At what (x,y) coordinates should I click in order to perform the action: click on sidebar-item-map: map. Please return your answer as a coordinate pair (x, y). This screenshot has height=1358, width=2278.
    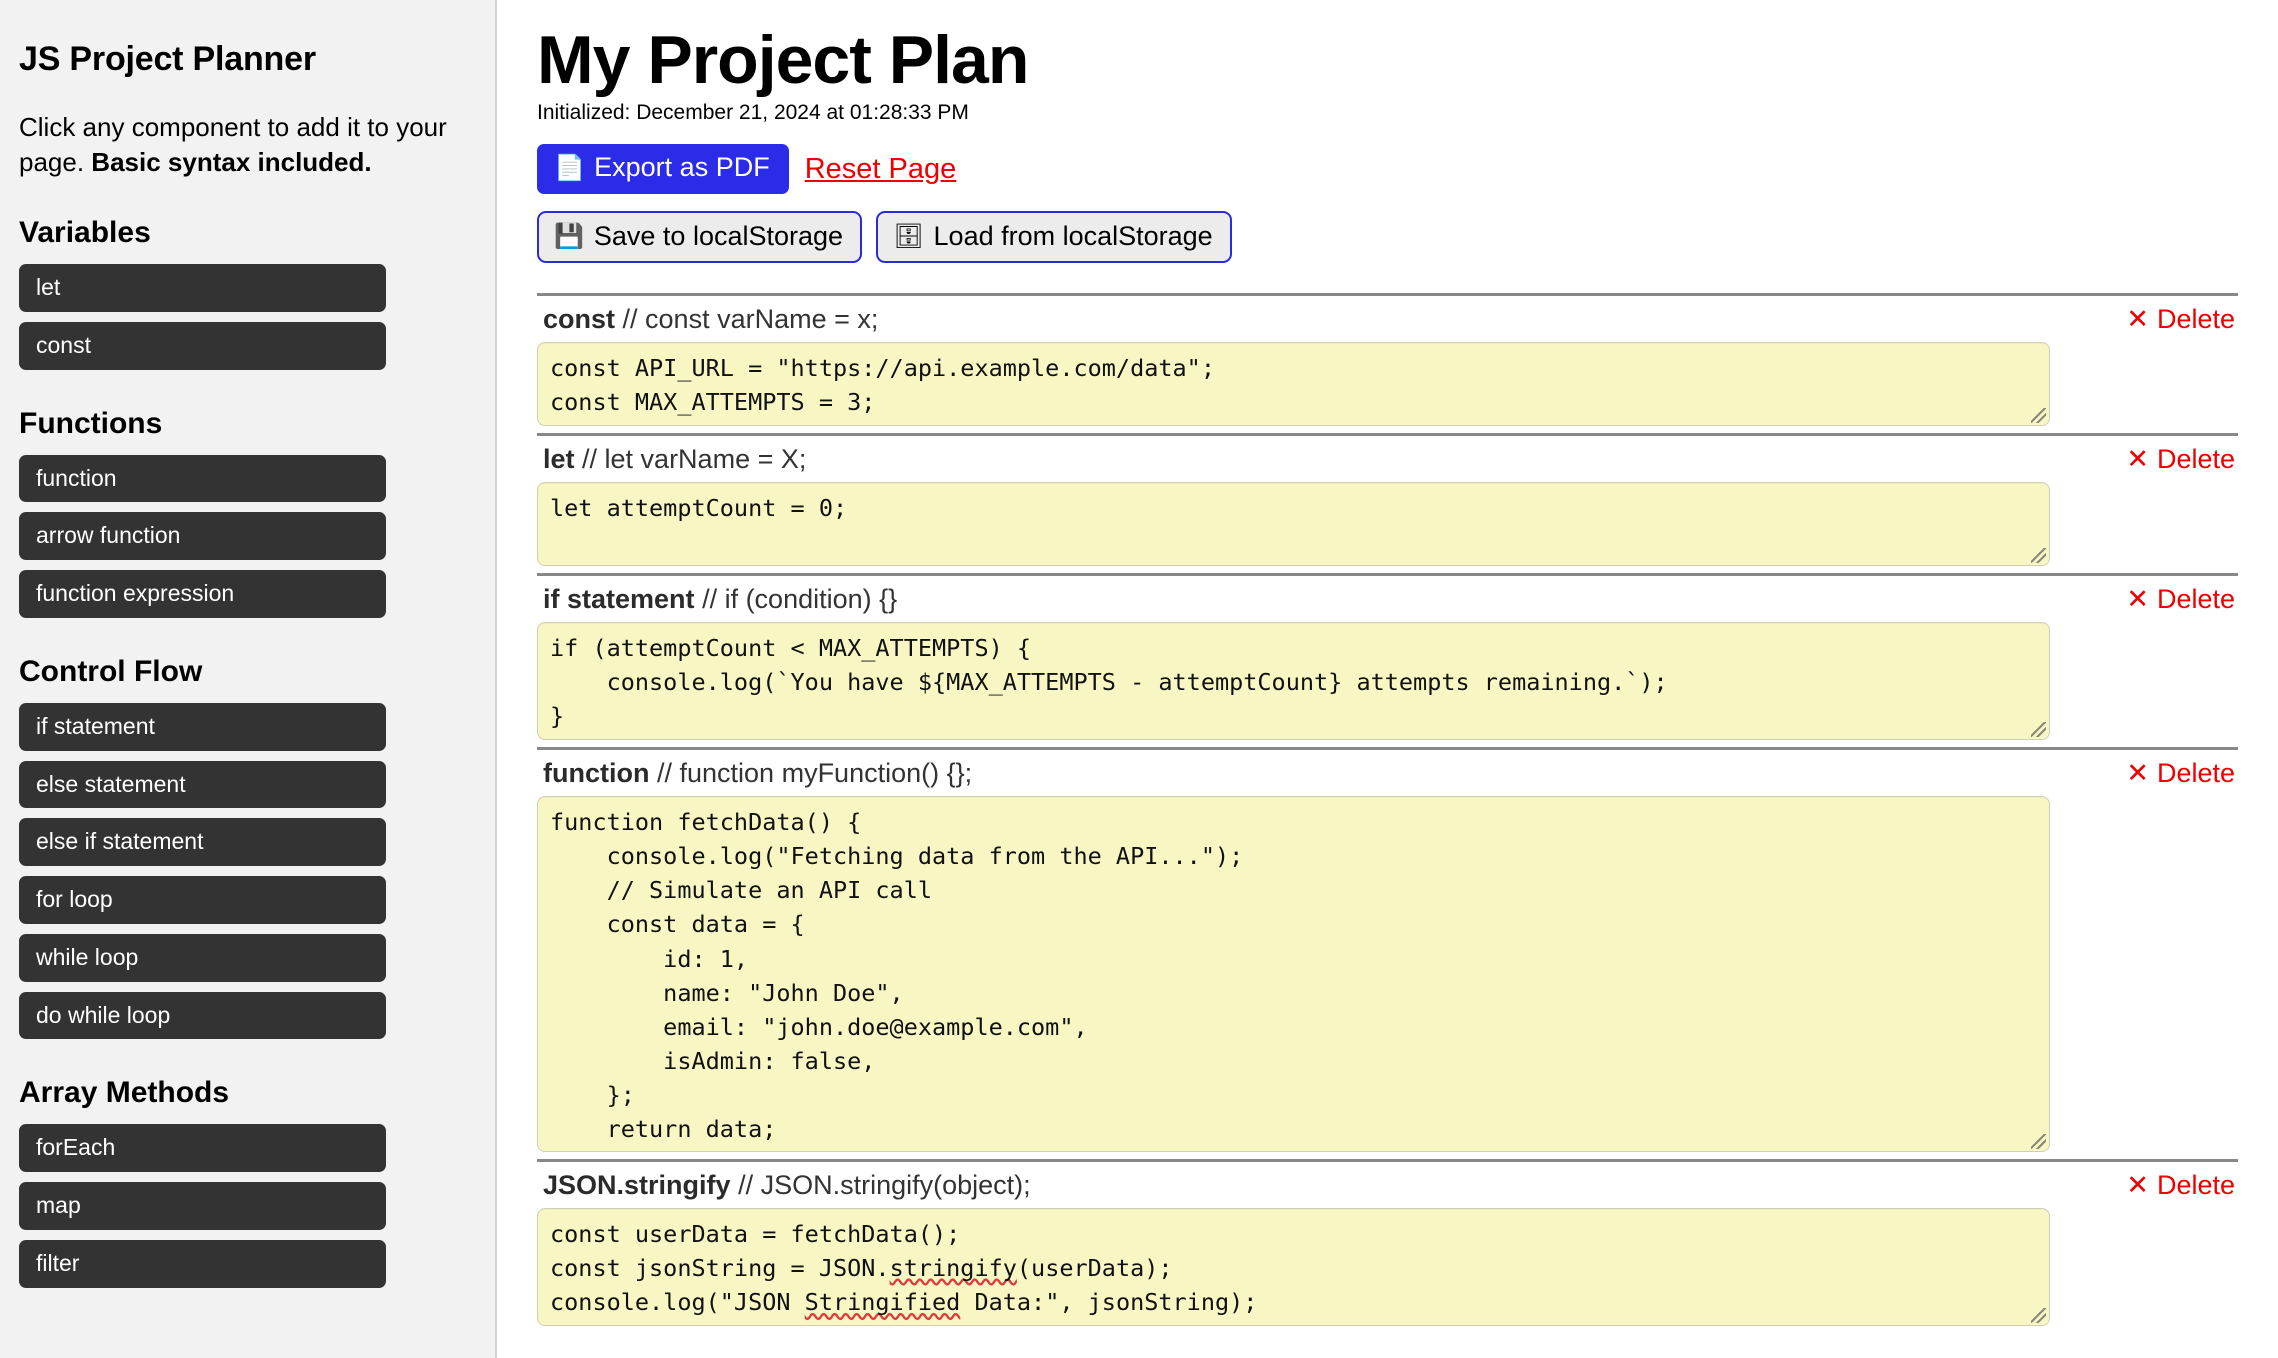
    Looking at the image, I should click on (202, 1206).